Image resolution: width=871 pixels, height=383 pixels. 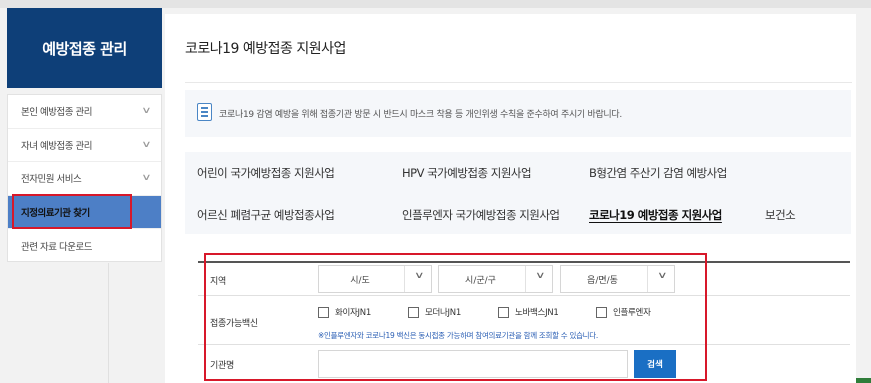 I want to click on sidebar-item-label: 본인 예방접종 관리, so click(x=56, y=113).